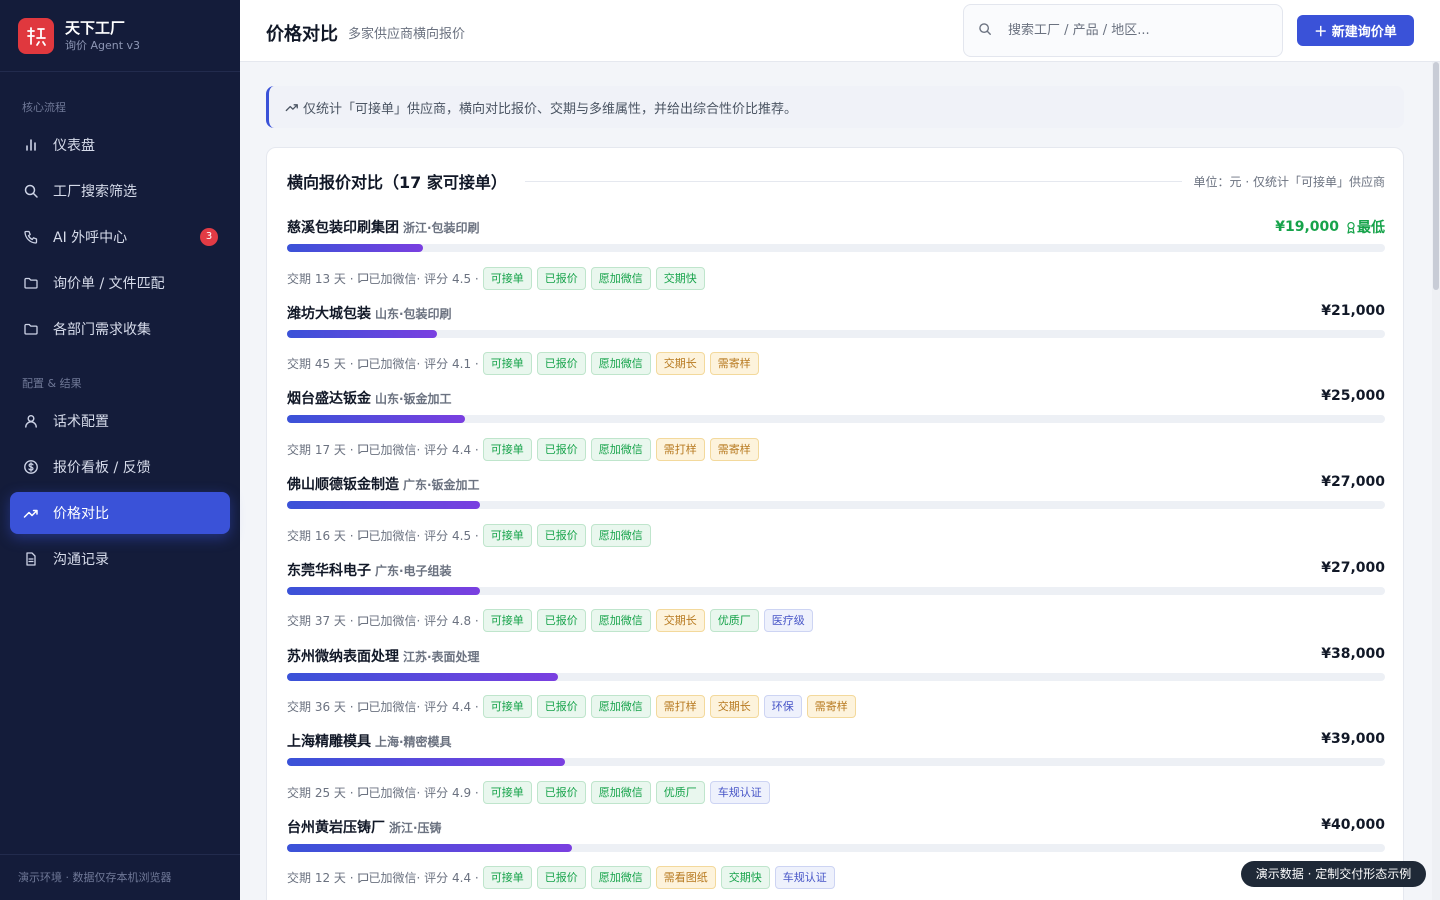 This screenshot has width=1440, height=900. What do you see at coordinates (739, 792) in the screenshot?
I see `tag-chip: 车规认证` at bounding box center [739, 792].